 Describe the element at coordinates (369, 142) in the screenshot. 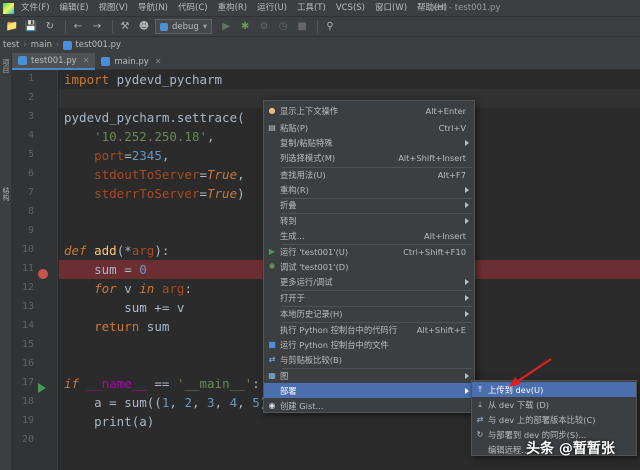

I see `menu-item-copy-paste-special: 复制/粘贴特殊` at that location.